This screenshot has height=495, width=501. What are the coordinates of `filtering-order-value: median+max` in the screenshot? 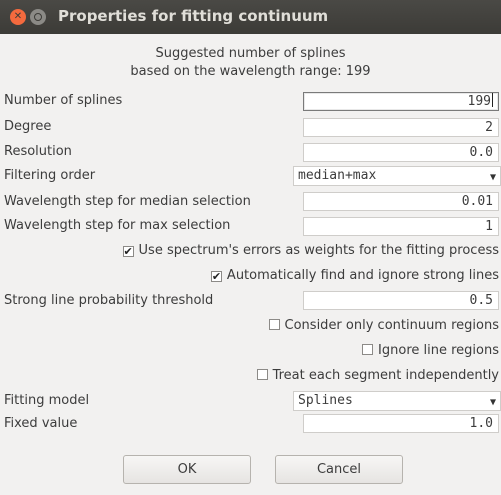 It's located at (337, 175).